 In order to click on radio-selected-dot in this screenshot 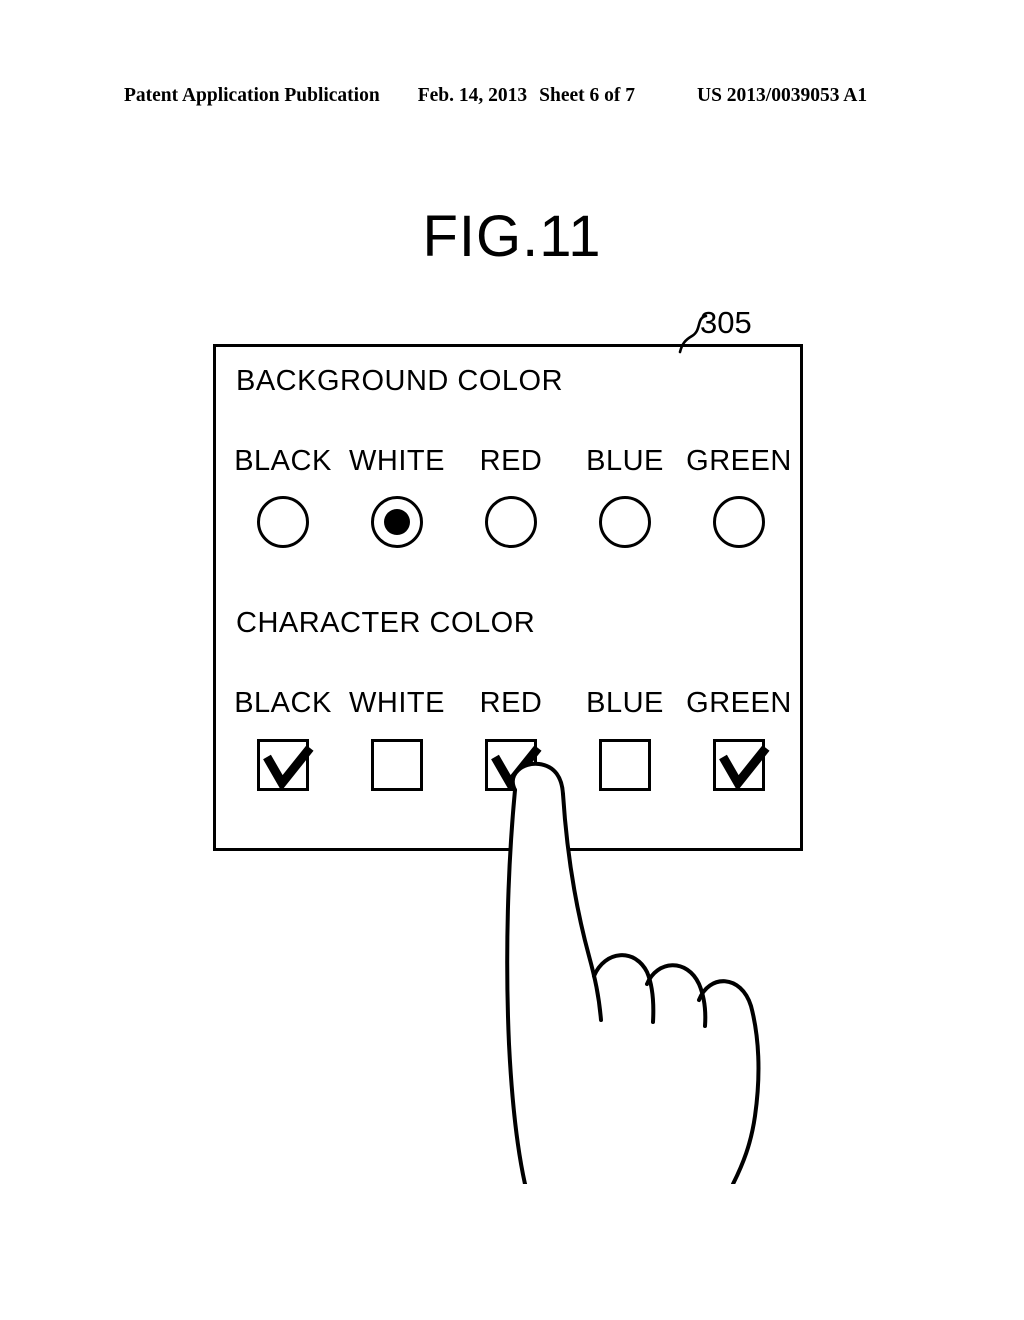, I will do `click(397, 522)`.